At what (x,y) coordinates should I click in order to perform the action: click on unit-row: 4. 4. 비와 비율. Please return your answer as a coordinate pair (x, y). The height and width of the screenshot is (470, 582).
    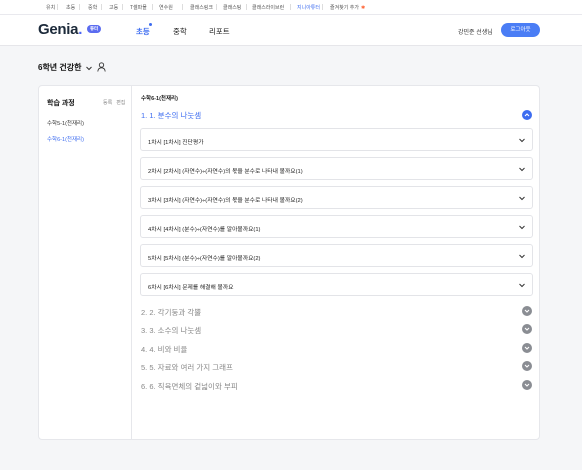
    Looking at the image, I should click on (337, 348).